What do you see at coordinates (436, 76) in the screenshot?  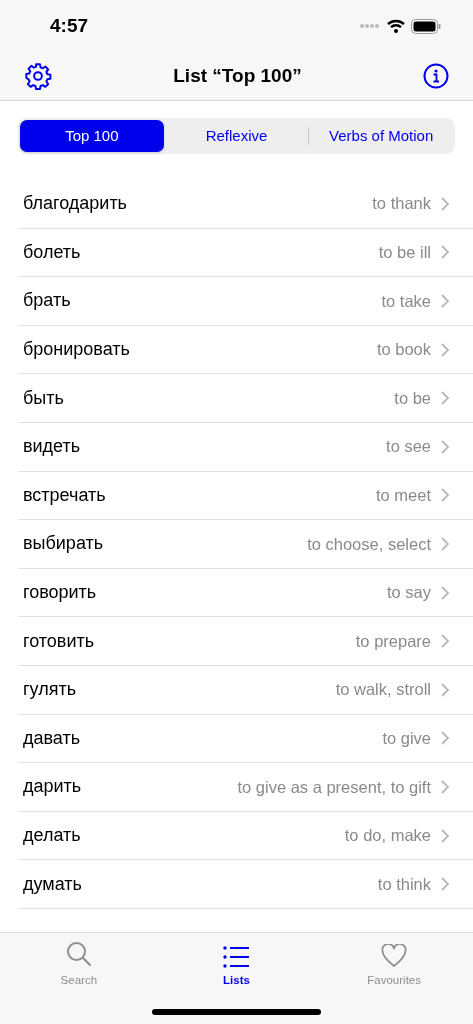 I see `info-icon` at bounding box center [436, 76].